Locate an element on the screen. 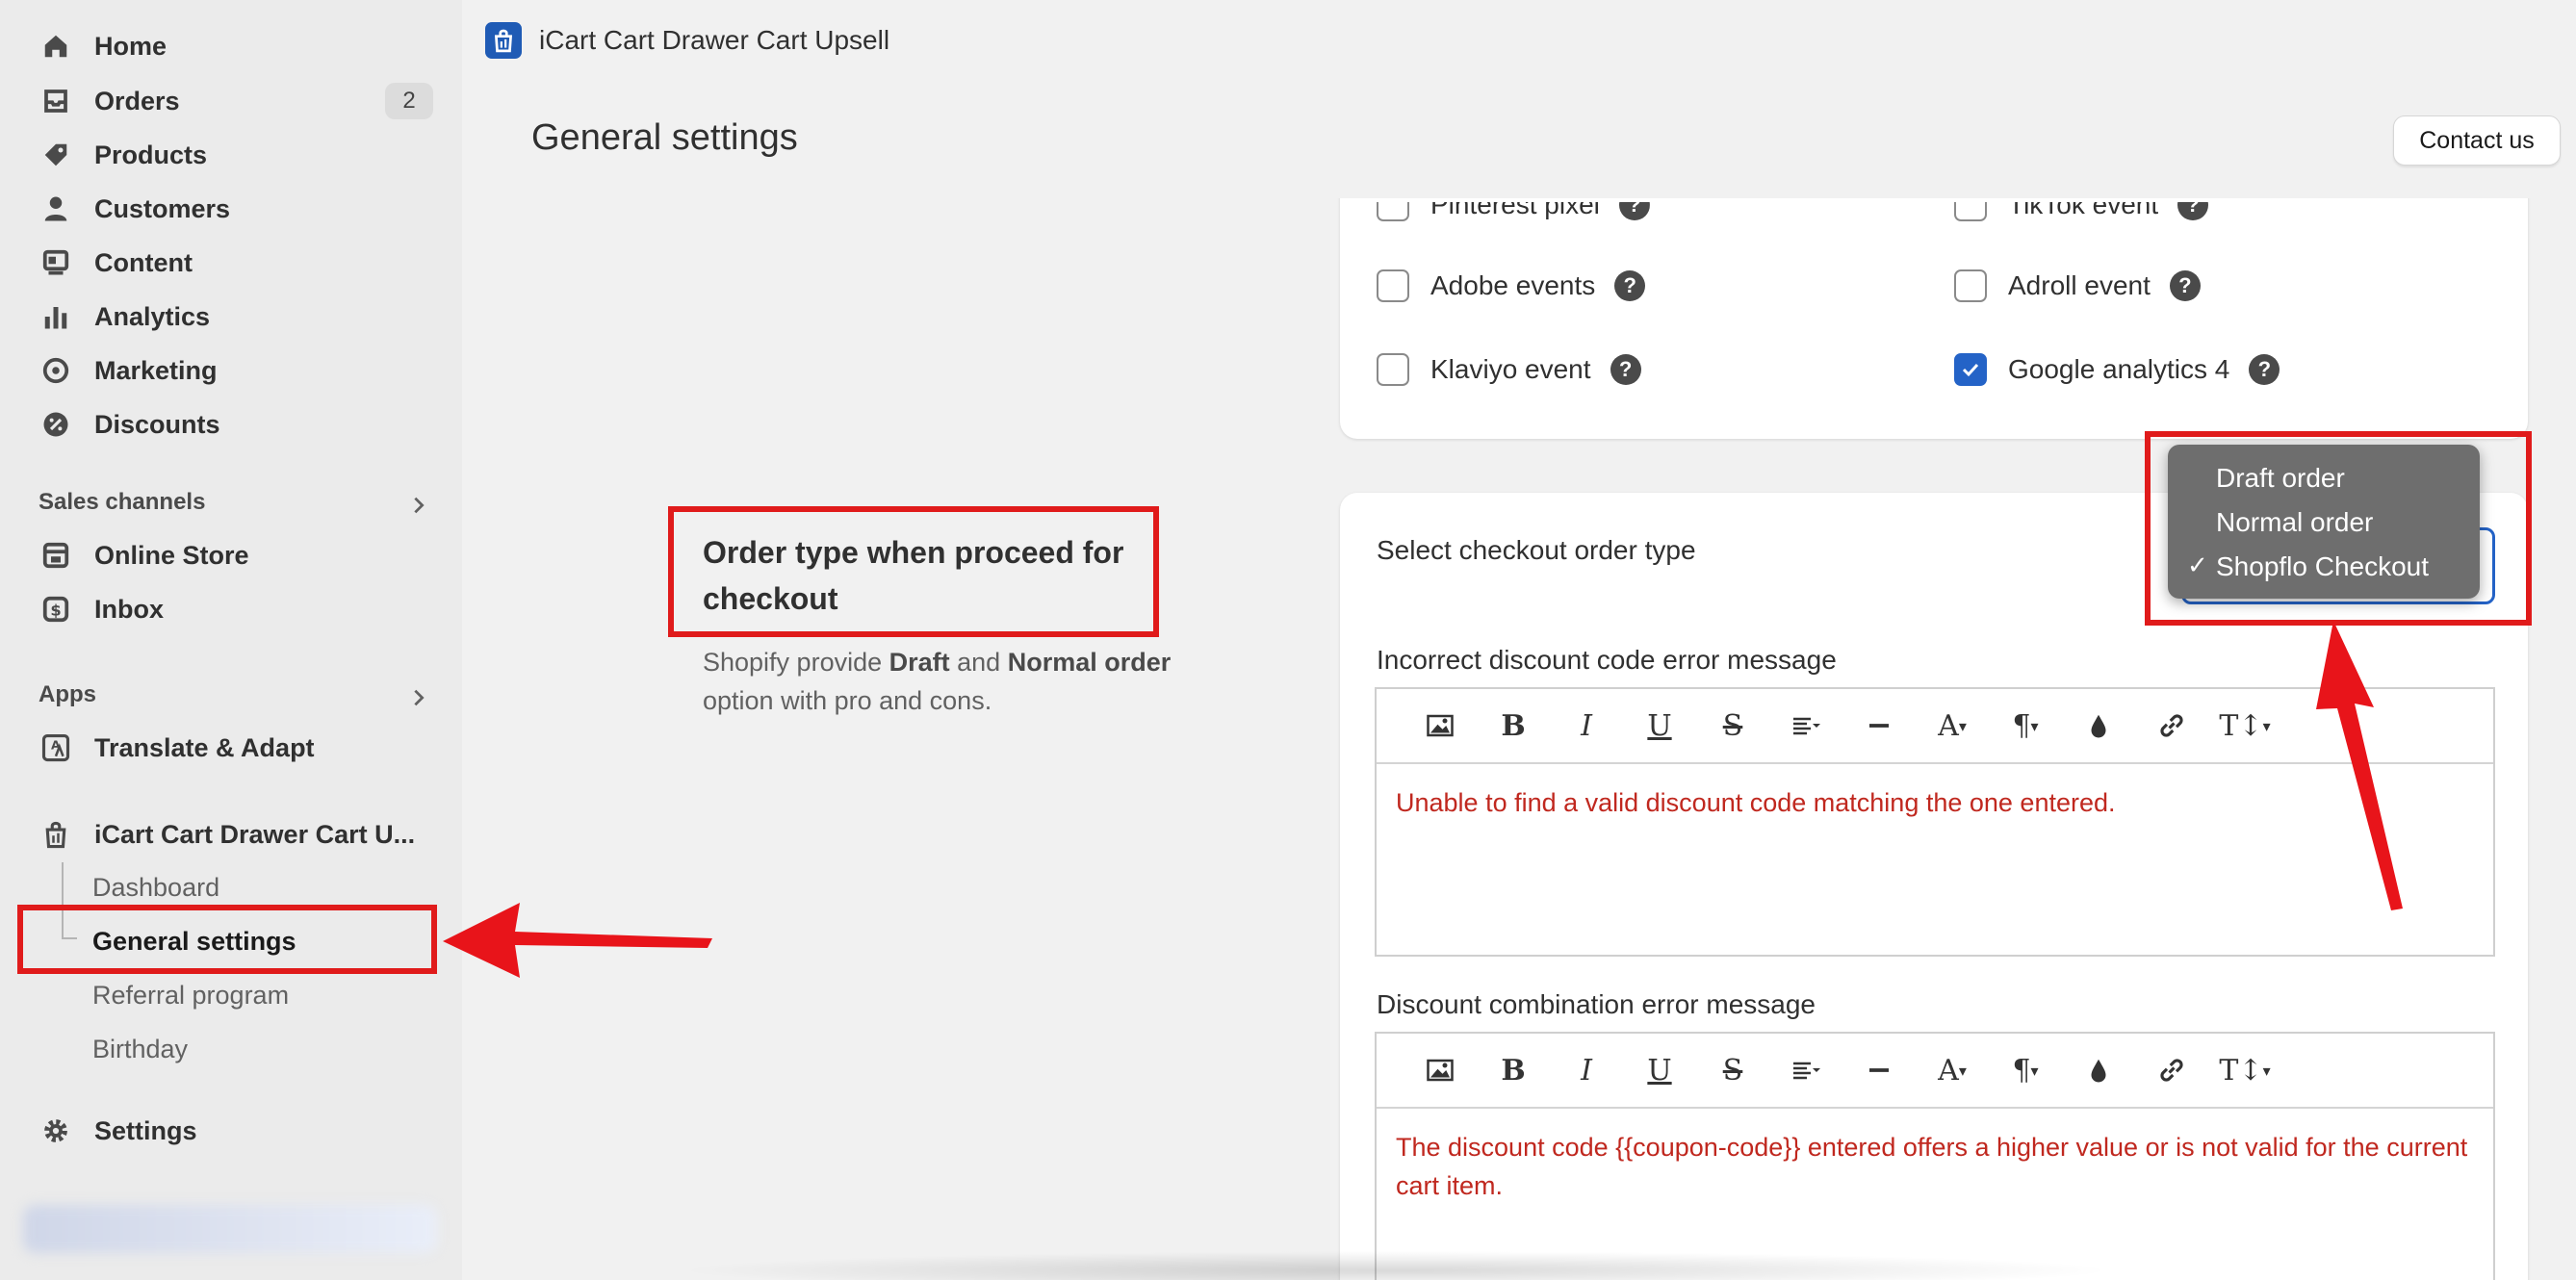 The height and width of the screenshot is (1280, 2576). sidebar-item-translate-adapt: A Translate & Adapt is located at coordinates (177, 748).